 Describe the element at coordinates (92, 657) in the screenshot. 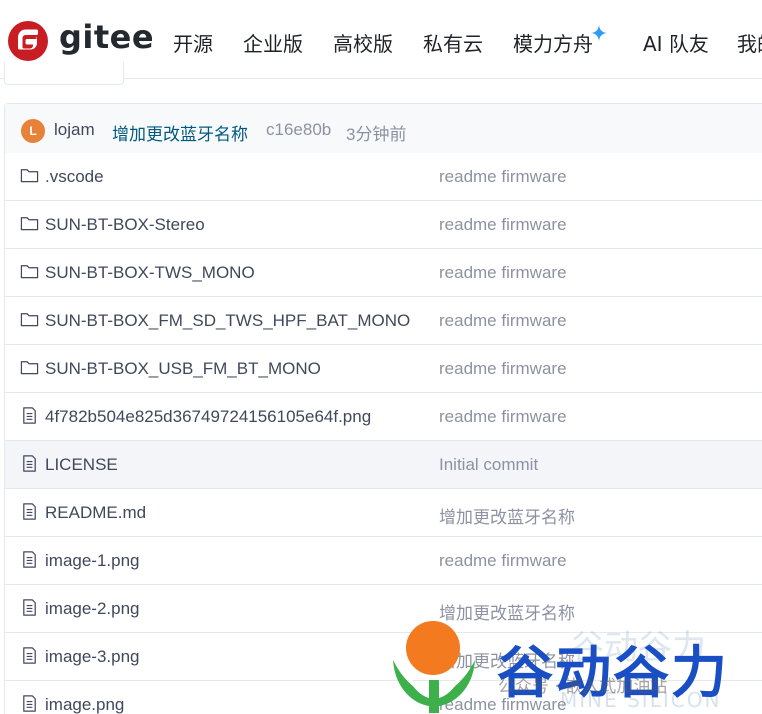

I see `file-name-link: image-3.png` at that location.